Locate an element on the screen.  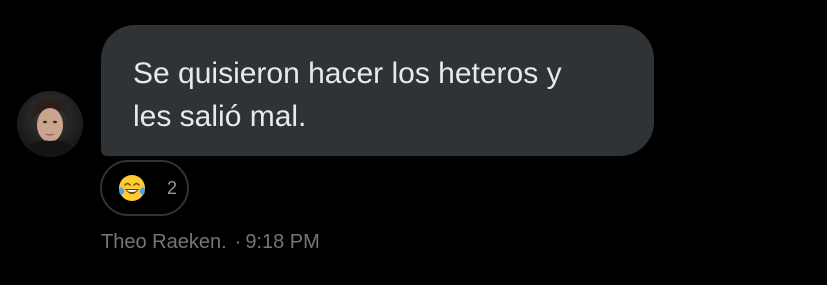
message-meta: Theo Raeken. · 9:18 PM is located at coordinates (210, 242).